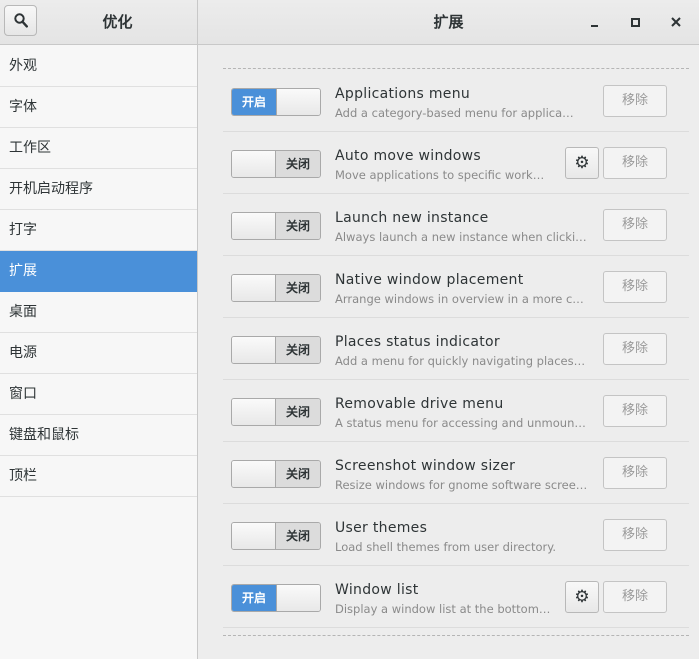 Image resolution: width=699 pixels, height=659 pixels. Describe the element at coordinates (381, 528) in the screenshot. I see `extension-name: User themes` at that location.